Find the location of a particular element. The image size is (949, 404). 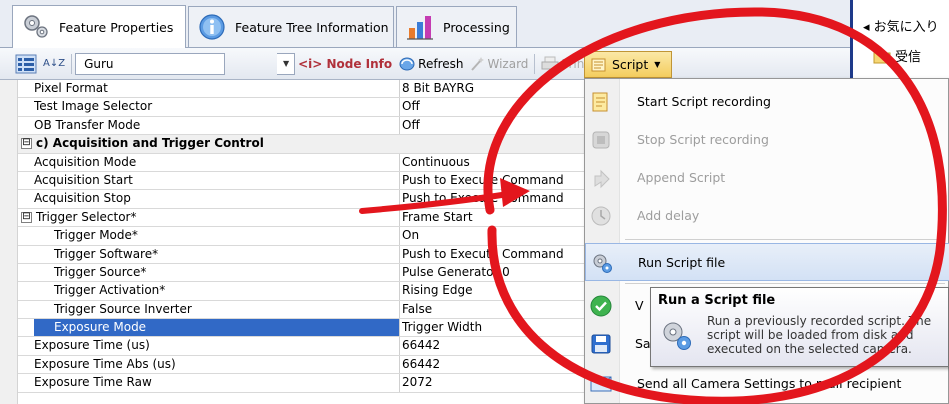

property-value: Trigger Width is located at coordinates (502, 327).